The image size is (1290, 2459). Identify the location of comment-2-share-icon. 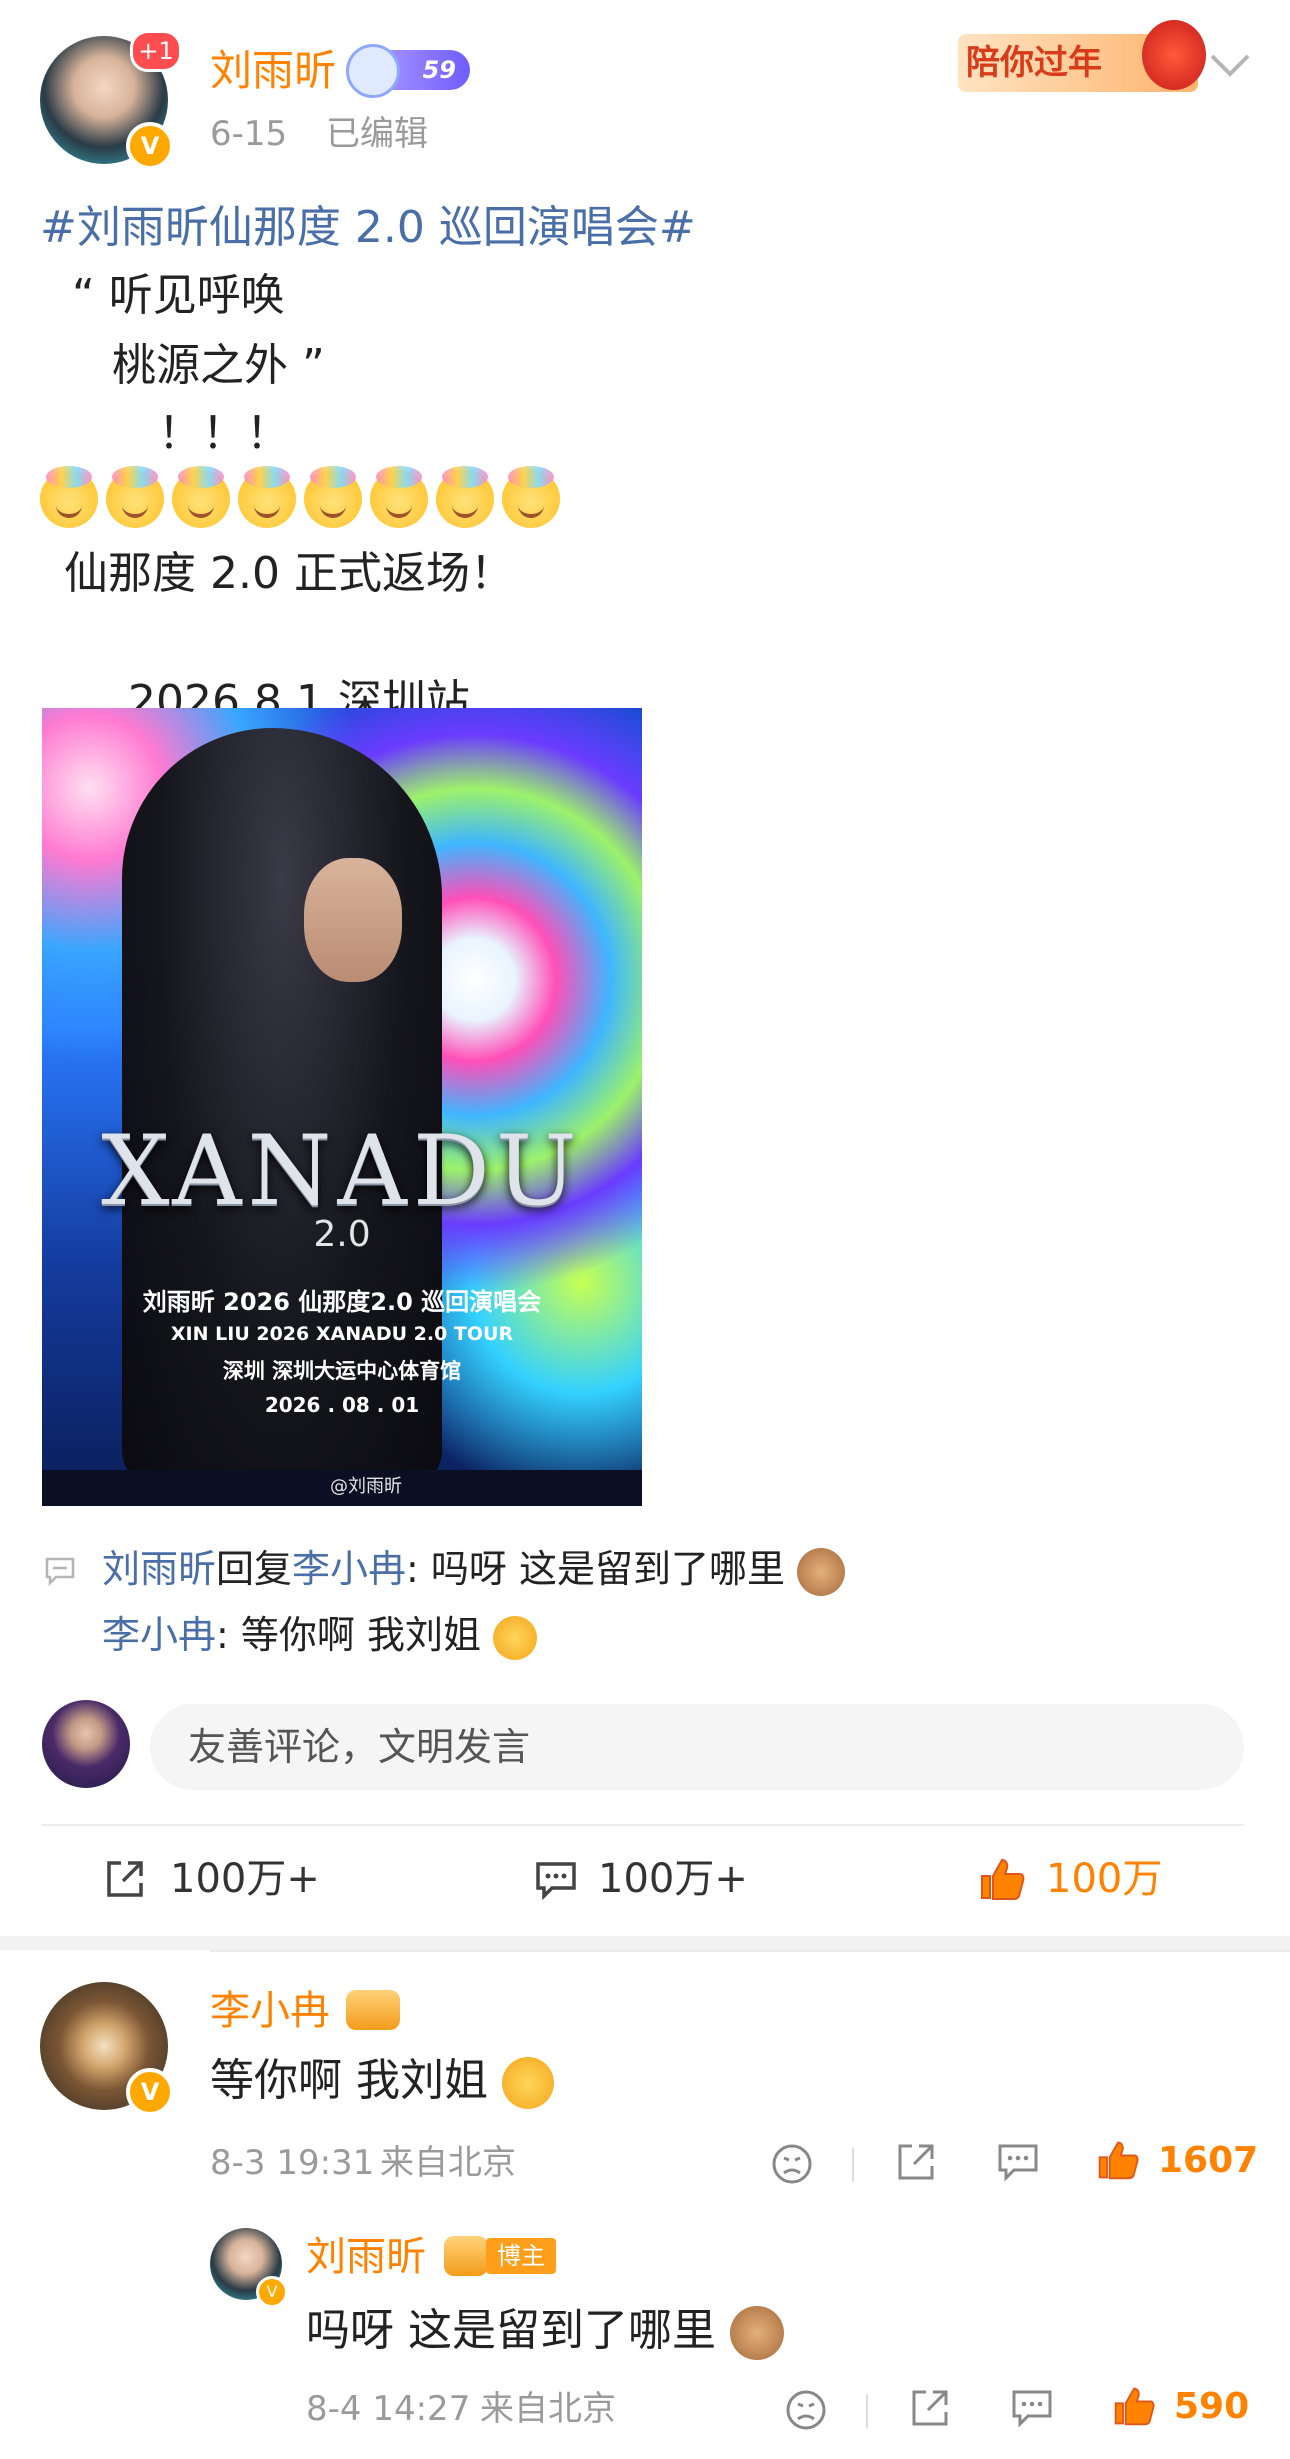
(930, 2408).